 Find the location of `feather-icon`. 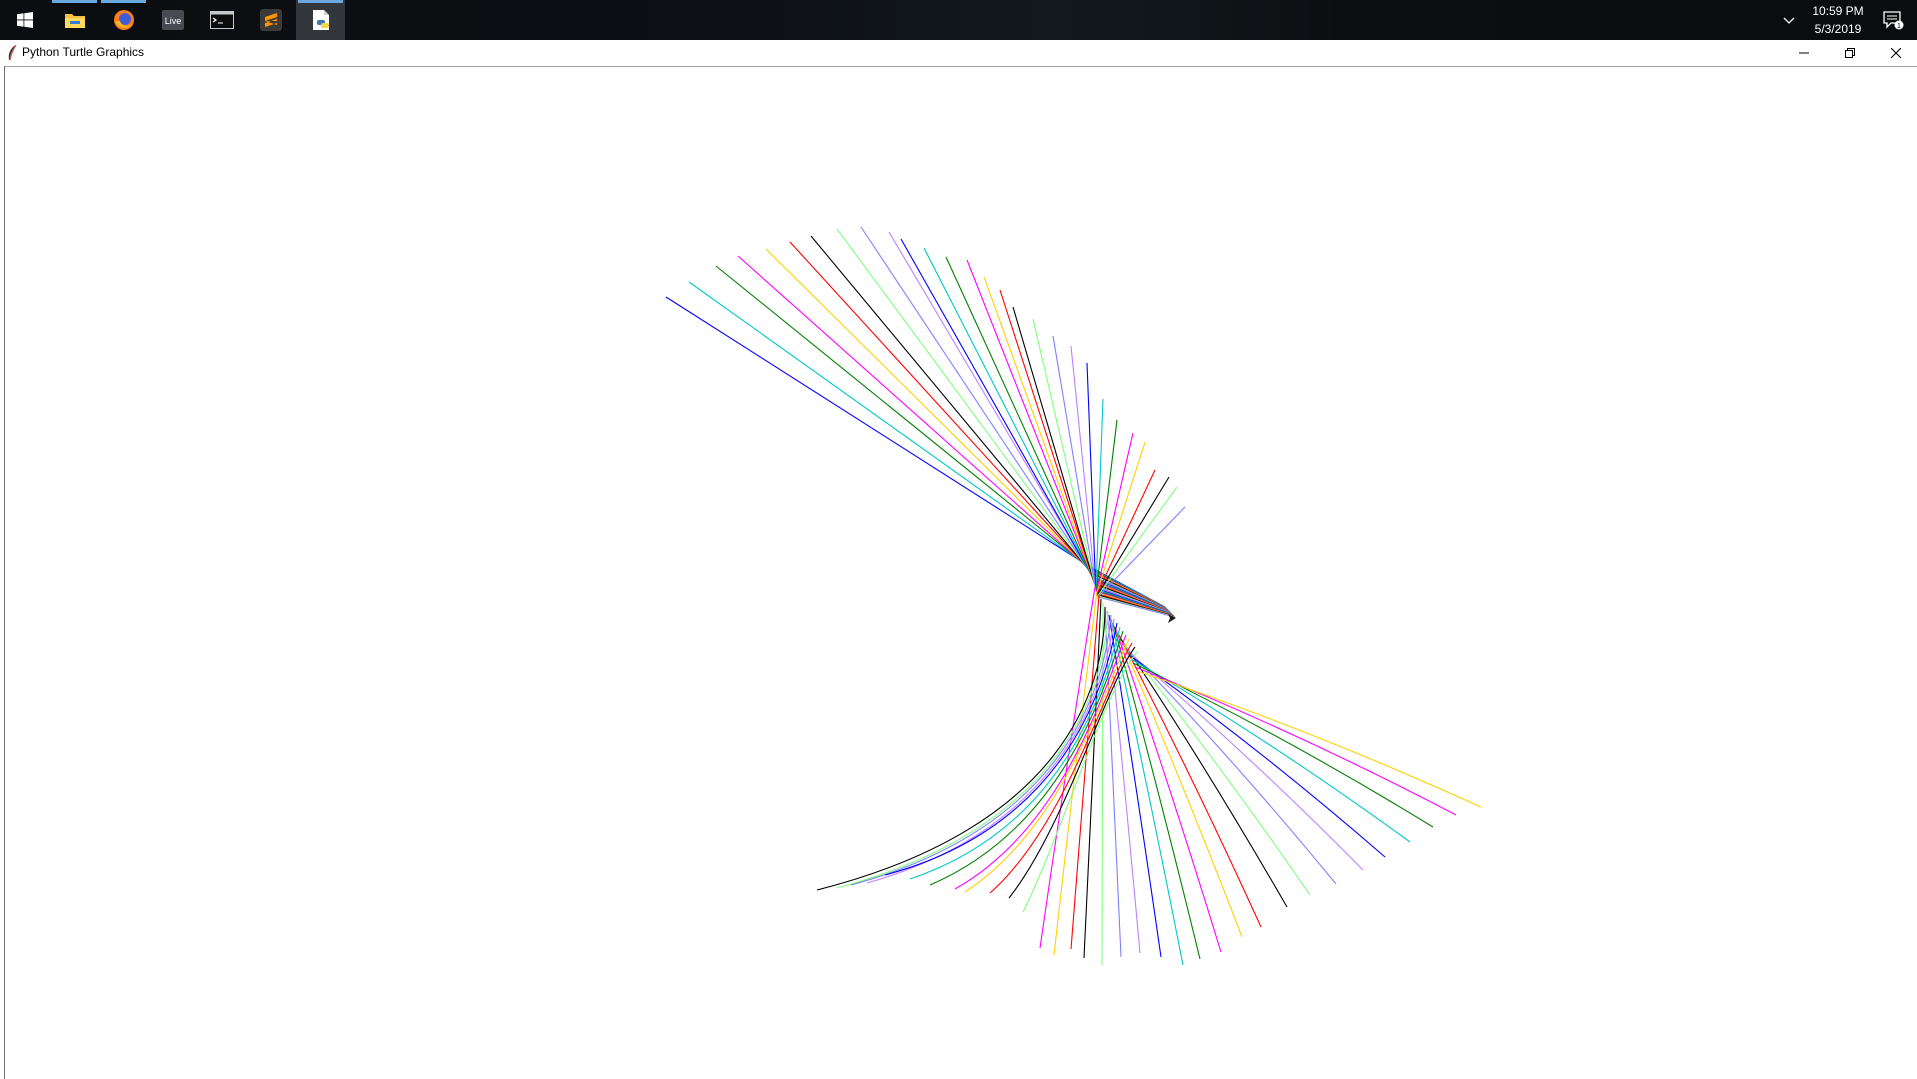

feather-icon is located at coordinates (12, 52).